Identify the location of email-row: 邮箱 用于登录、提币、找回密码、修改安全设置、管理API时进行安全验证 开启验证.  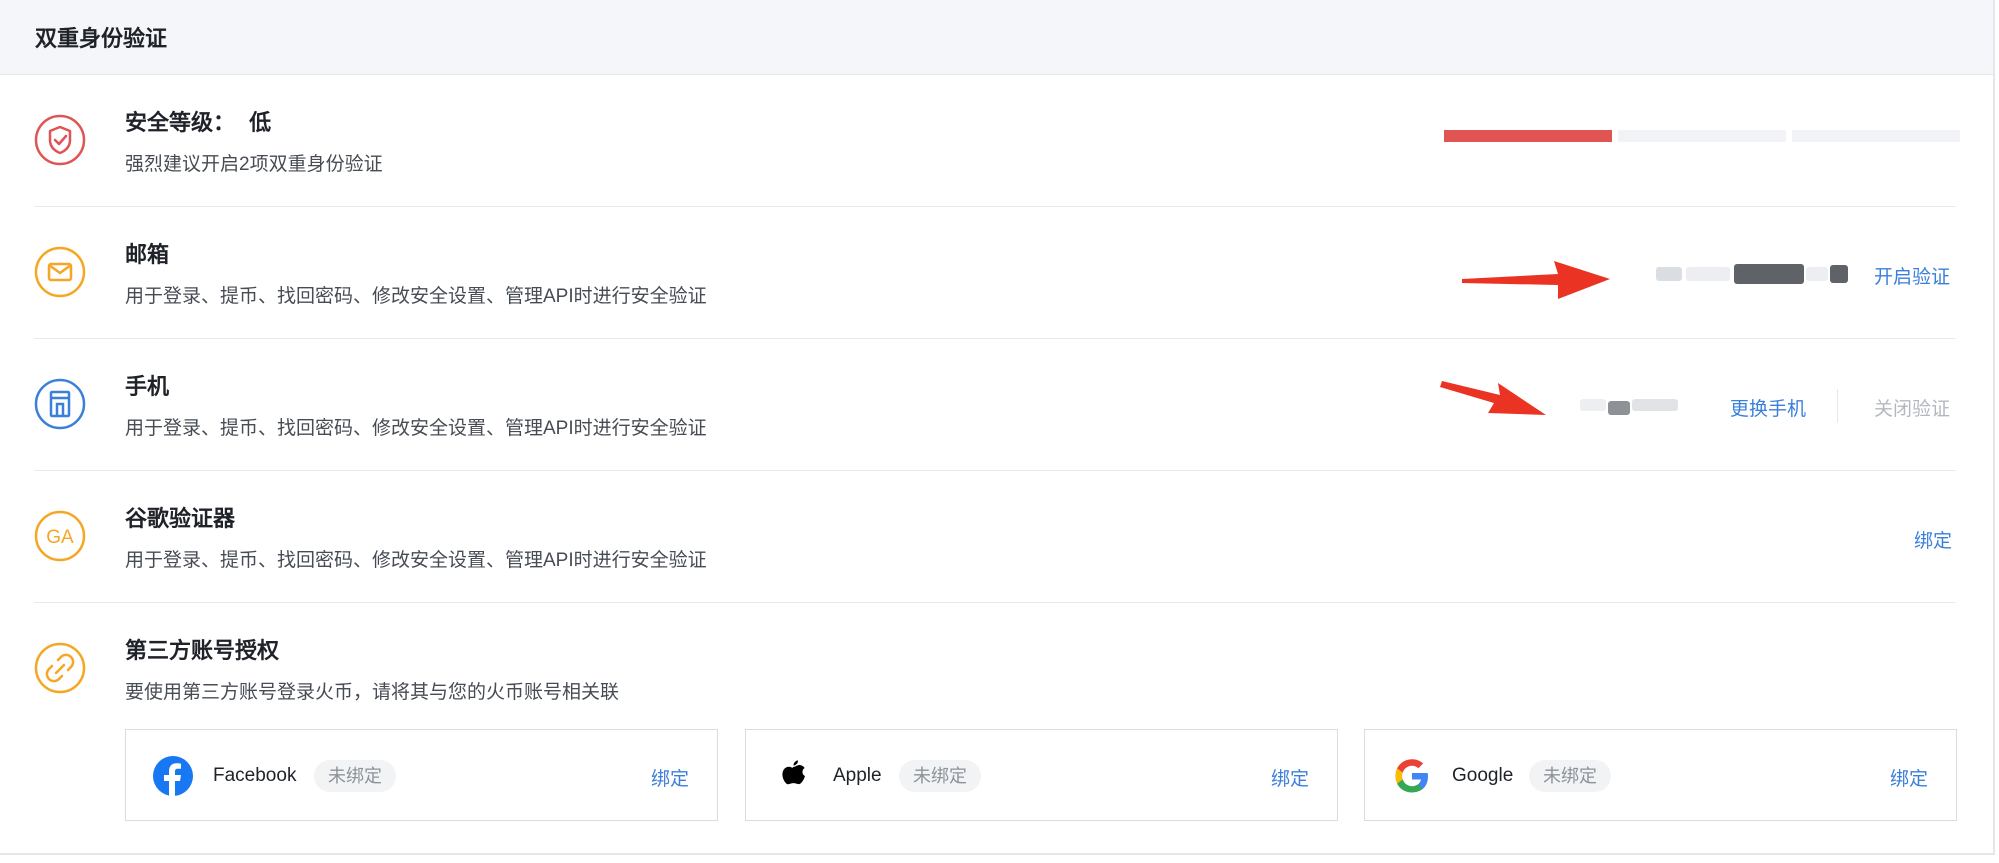
(995, 273).